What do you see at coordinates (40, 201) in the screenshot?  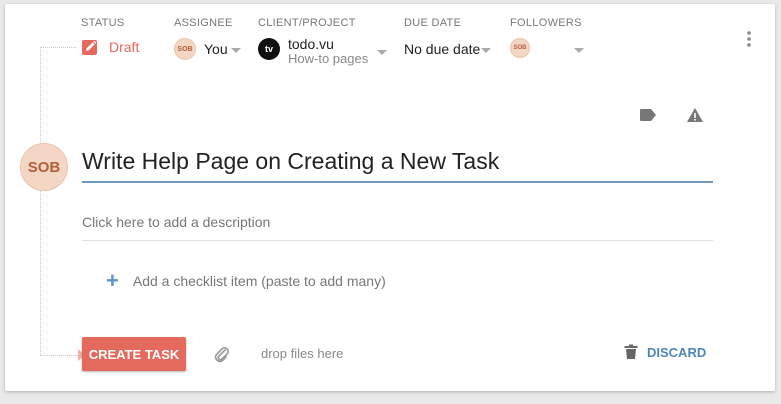 I see `timeline-line` at bounding box center [40, 201].